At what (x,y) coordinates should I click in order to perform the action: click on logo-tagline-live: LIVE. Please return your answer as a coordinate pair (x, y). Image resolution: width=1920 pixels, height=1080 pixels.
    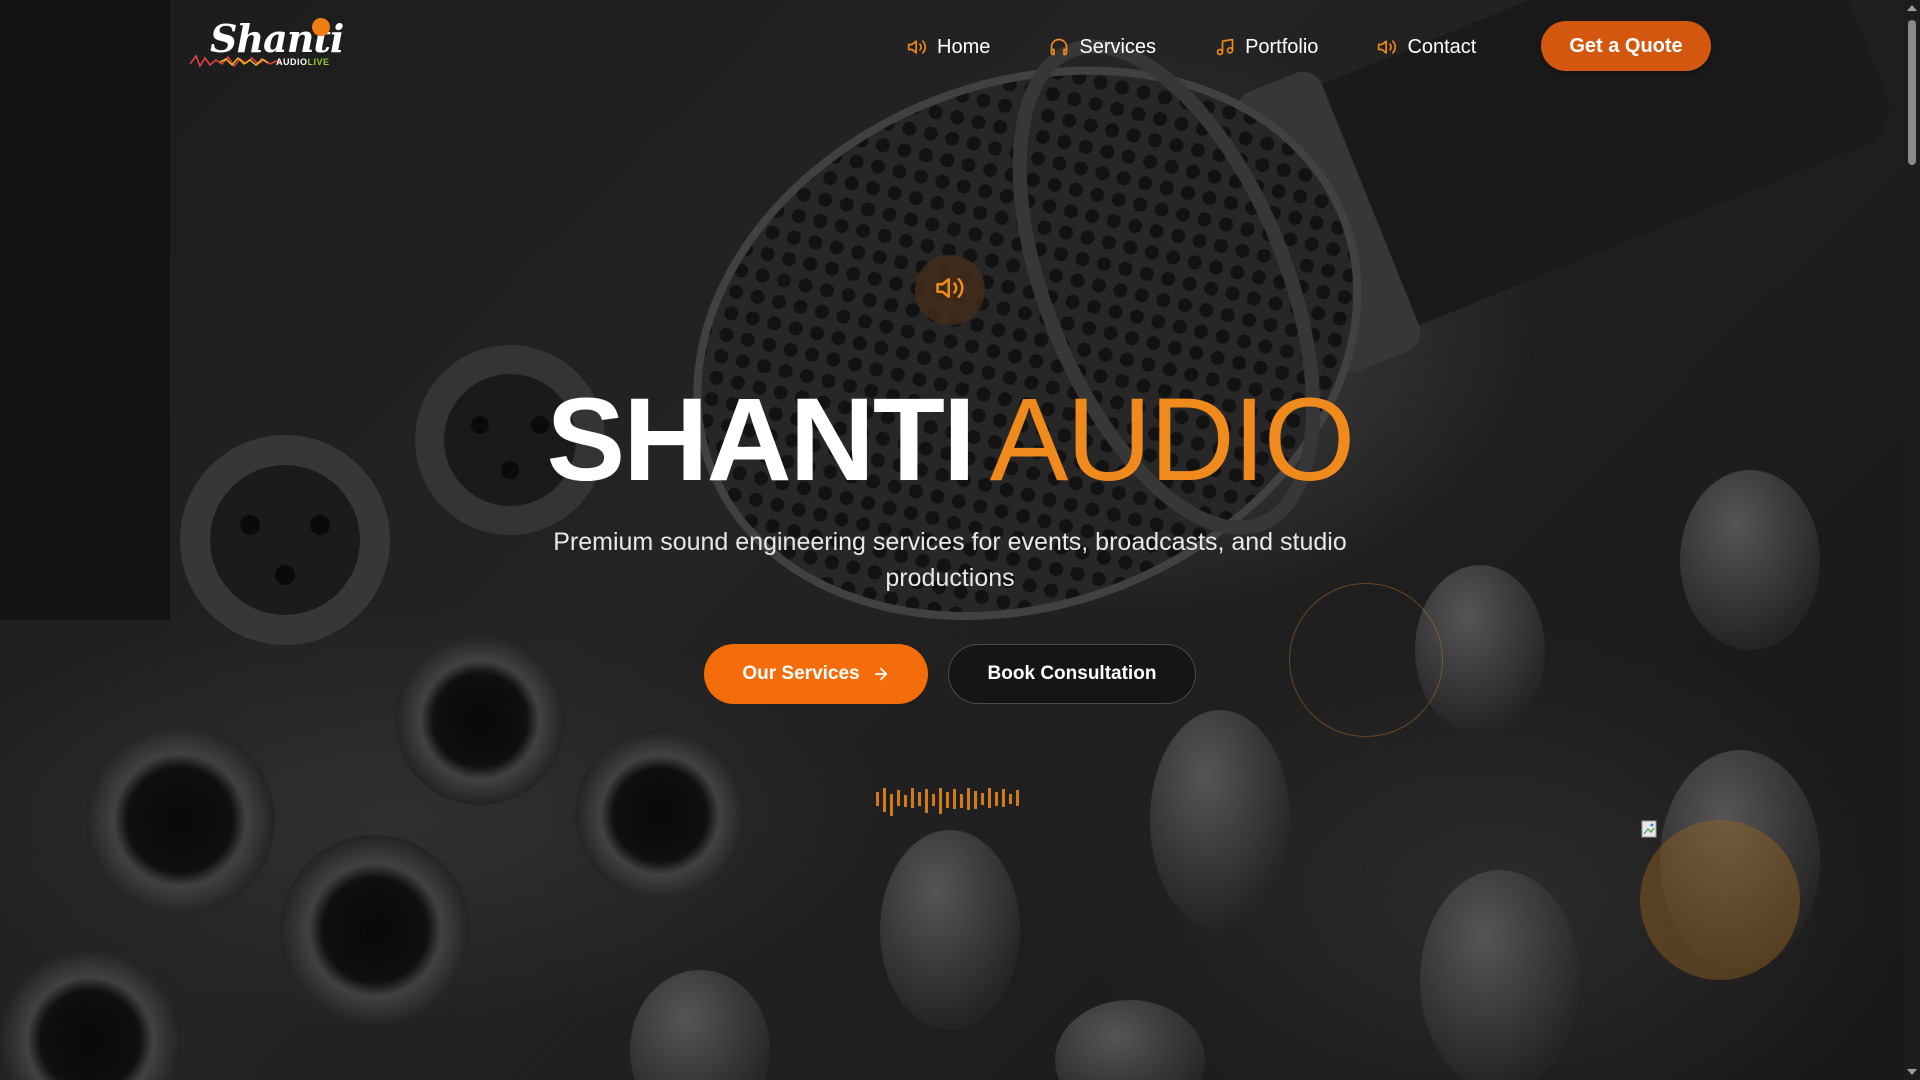
    Looking at the image, I should click on (318, 62).